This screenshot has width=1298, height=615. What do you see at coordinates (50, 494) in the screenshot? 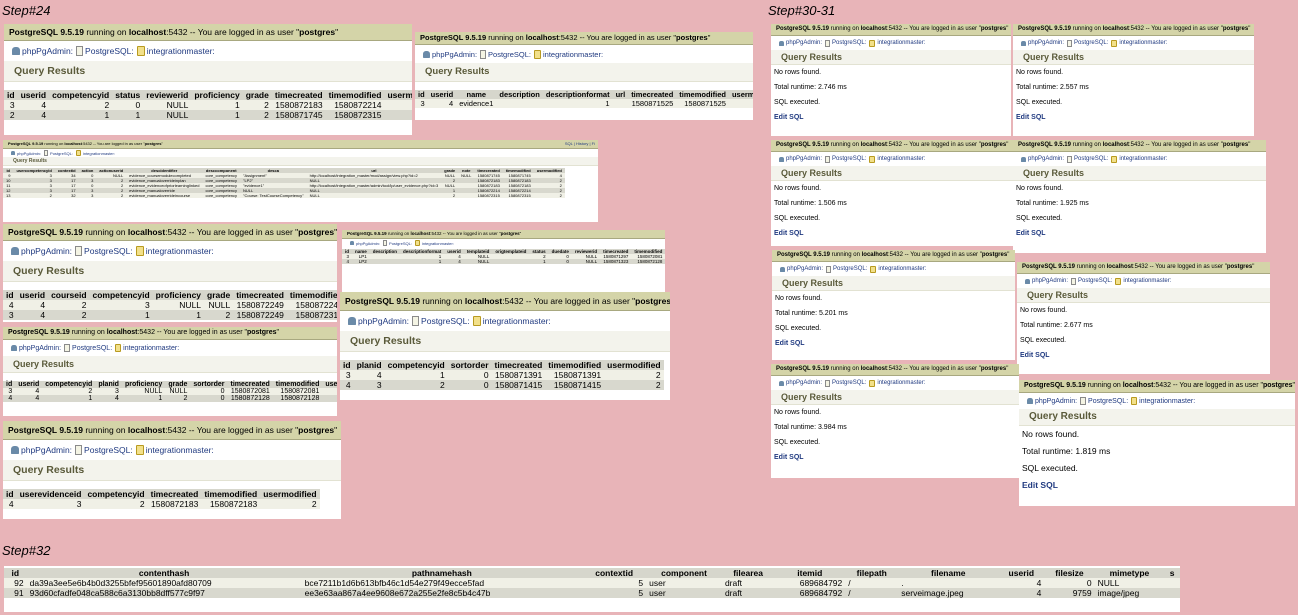
I see `column-header-userevidenceid: userevidenceid` at bounding box center [50, 494].